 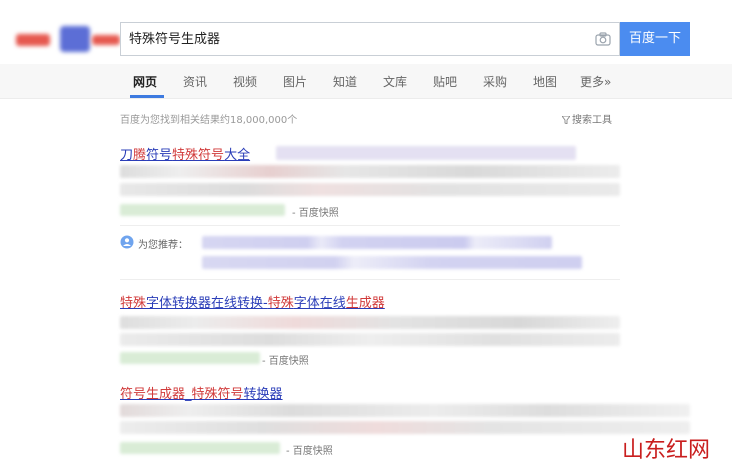 What do you see at coordinates (365, 303) in the screenshot?
I see `title-part: 生成器` at bounding box center [365, 303].